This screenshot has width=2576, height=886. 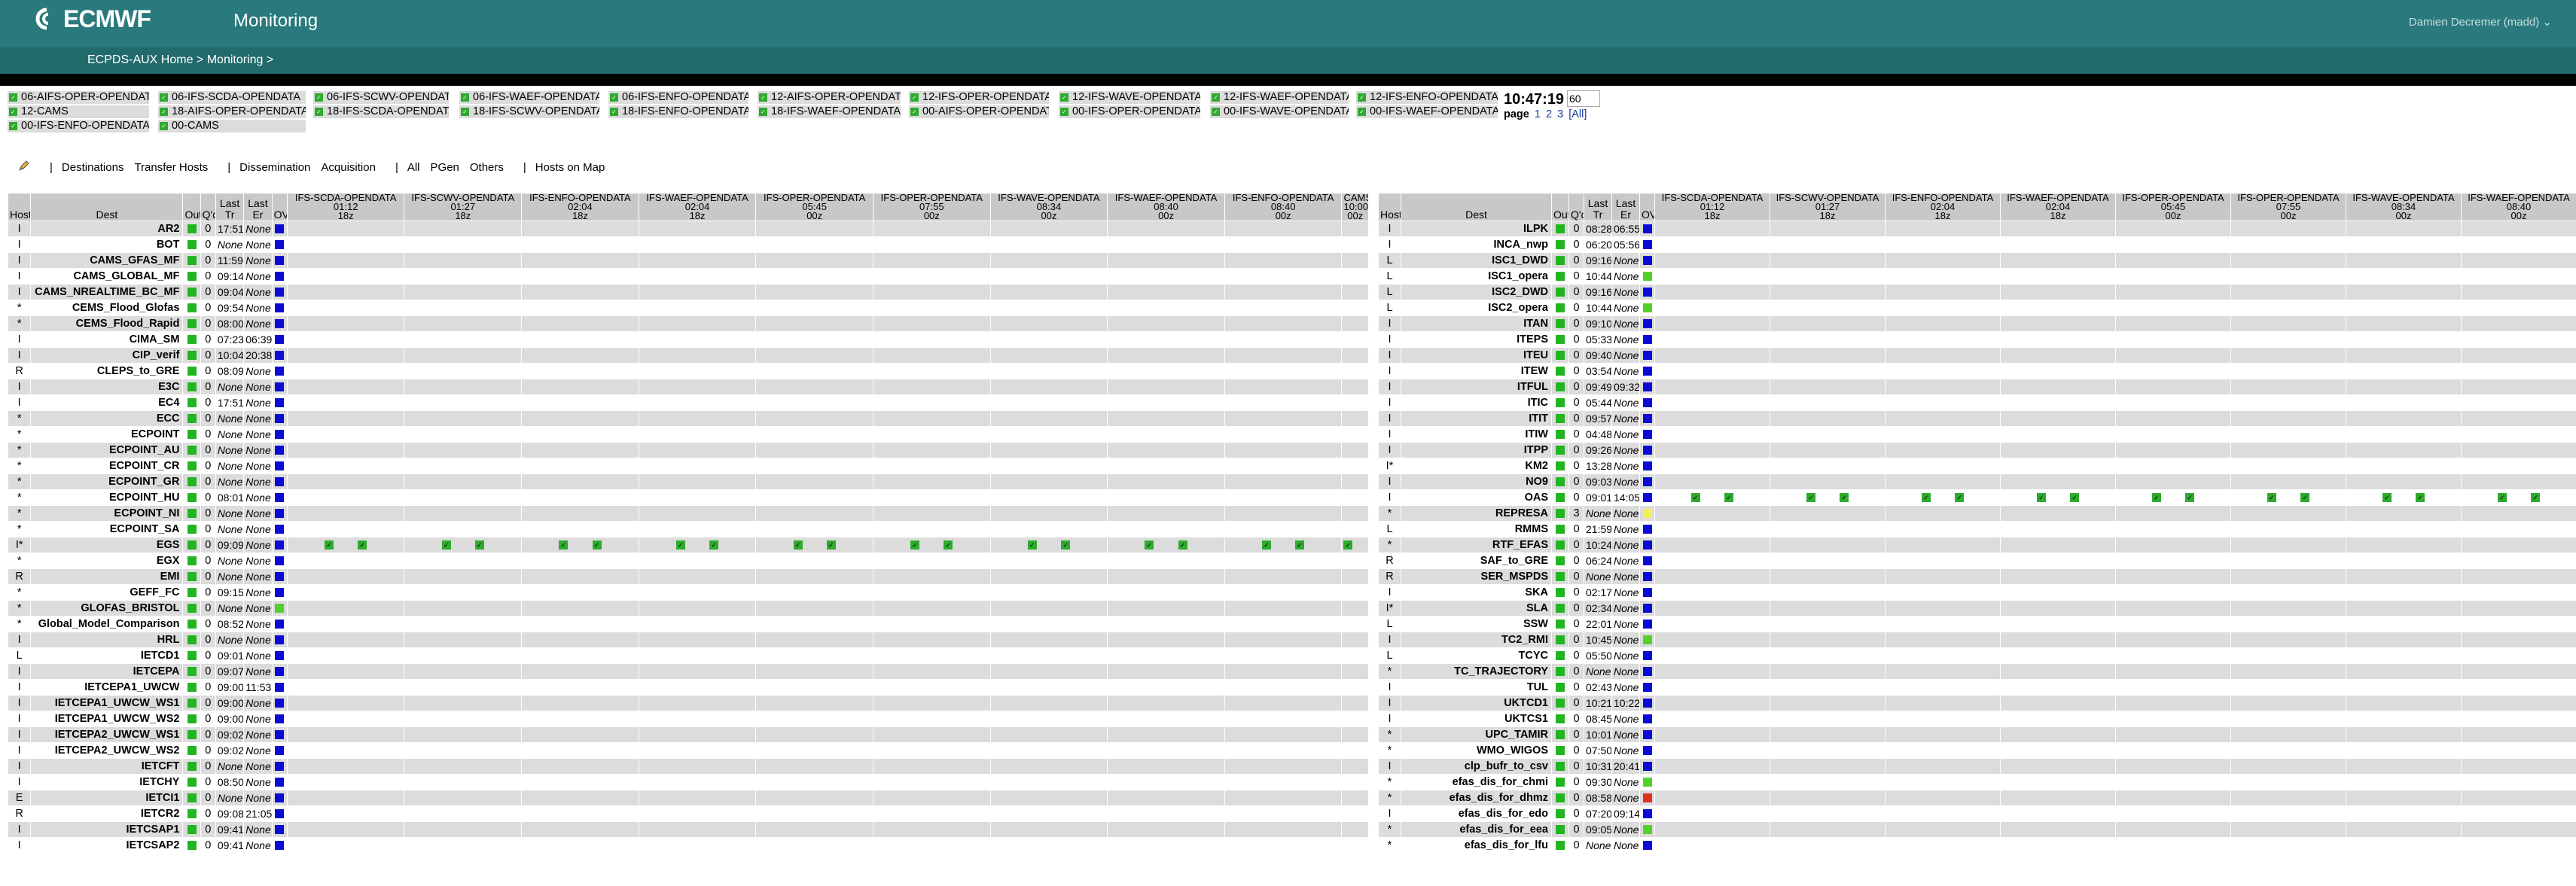 I want to click on dest-cell: TCYC, so click(x=1476, y=655).